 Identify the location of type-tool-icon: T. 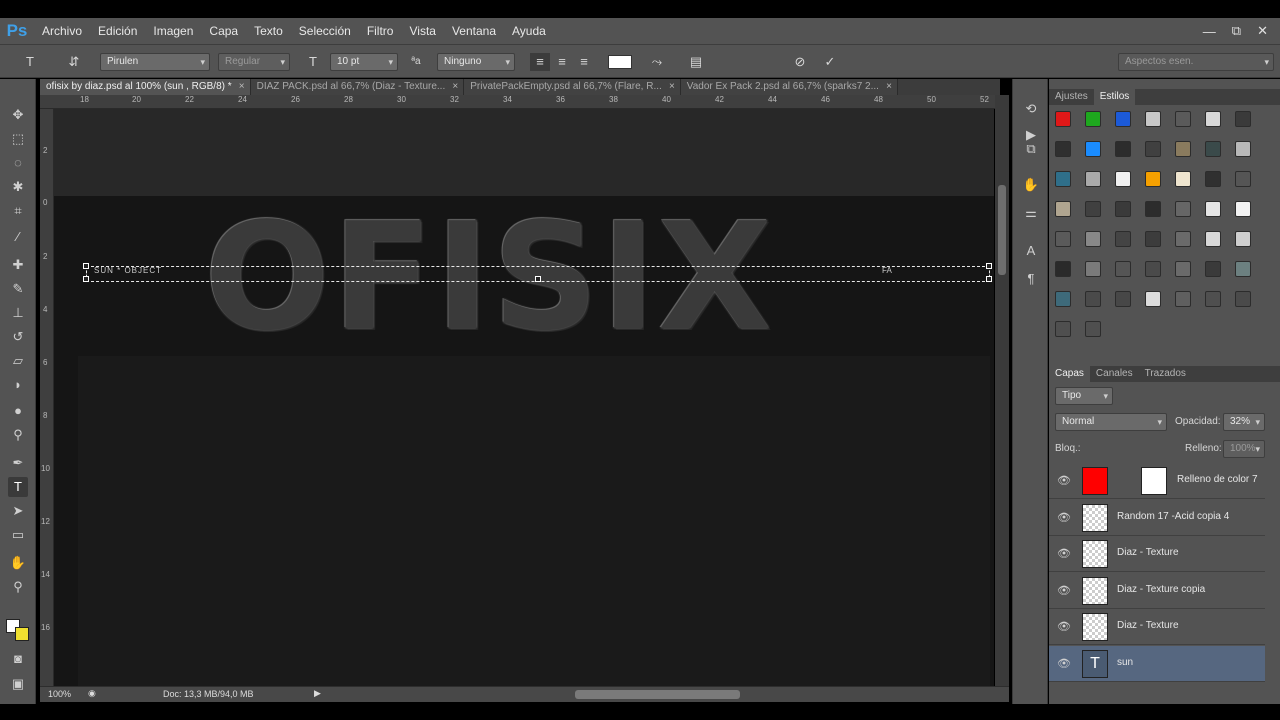
(18, 487).